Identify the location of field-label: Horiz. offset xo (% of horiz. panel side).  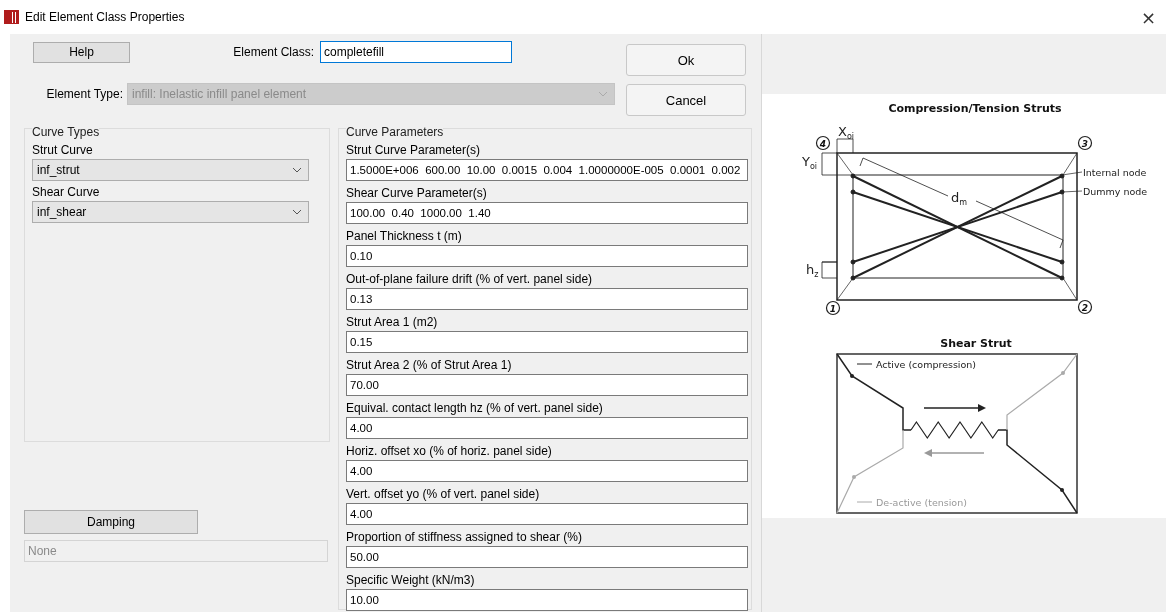
(449, 451).